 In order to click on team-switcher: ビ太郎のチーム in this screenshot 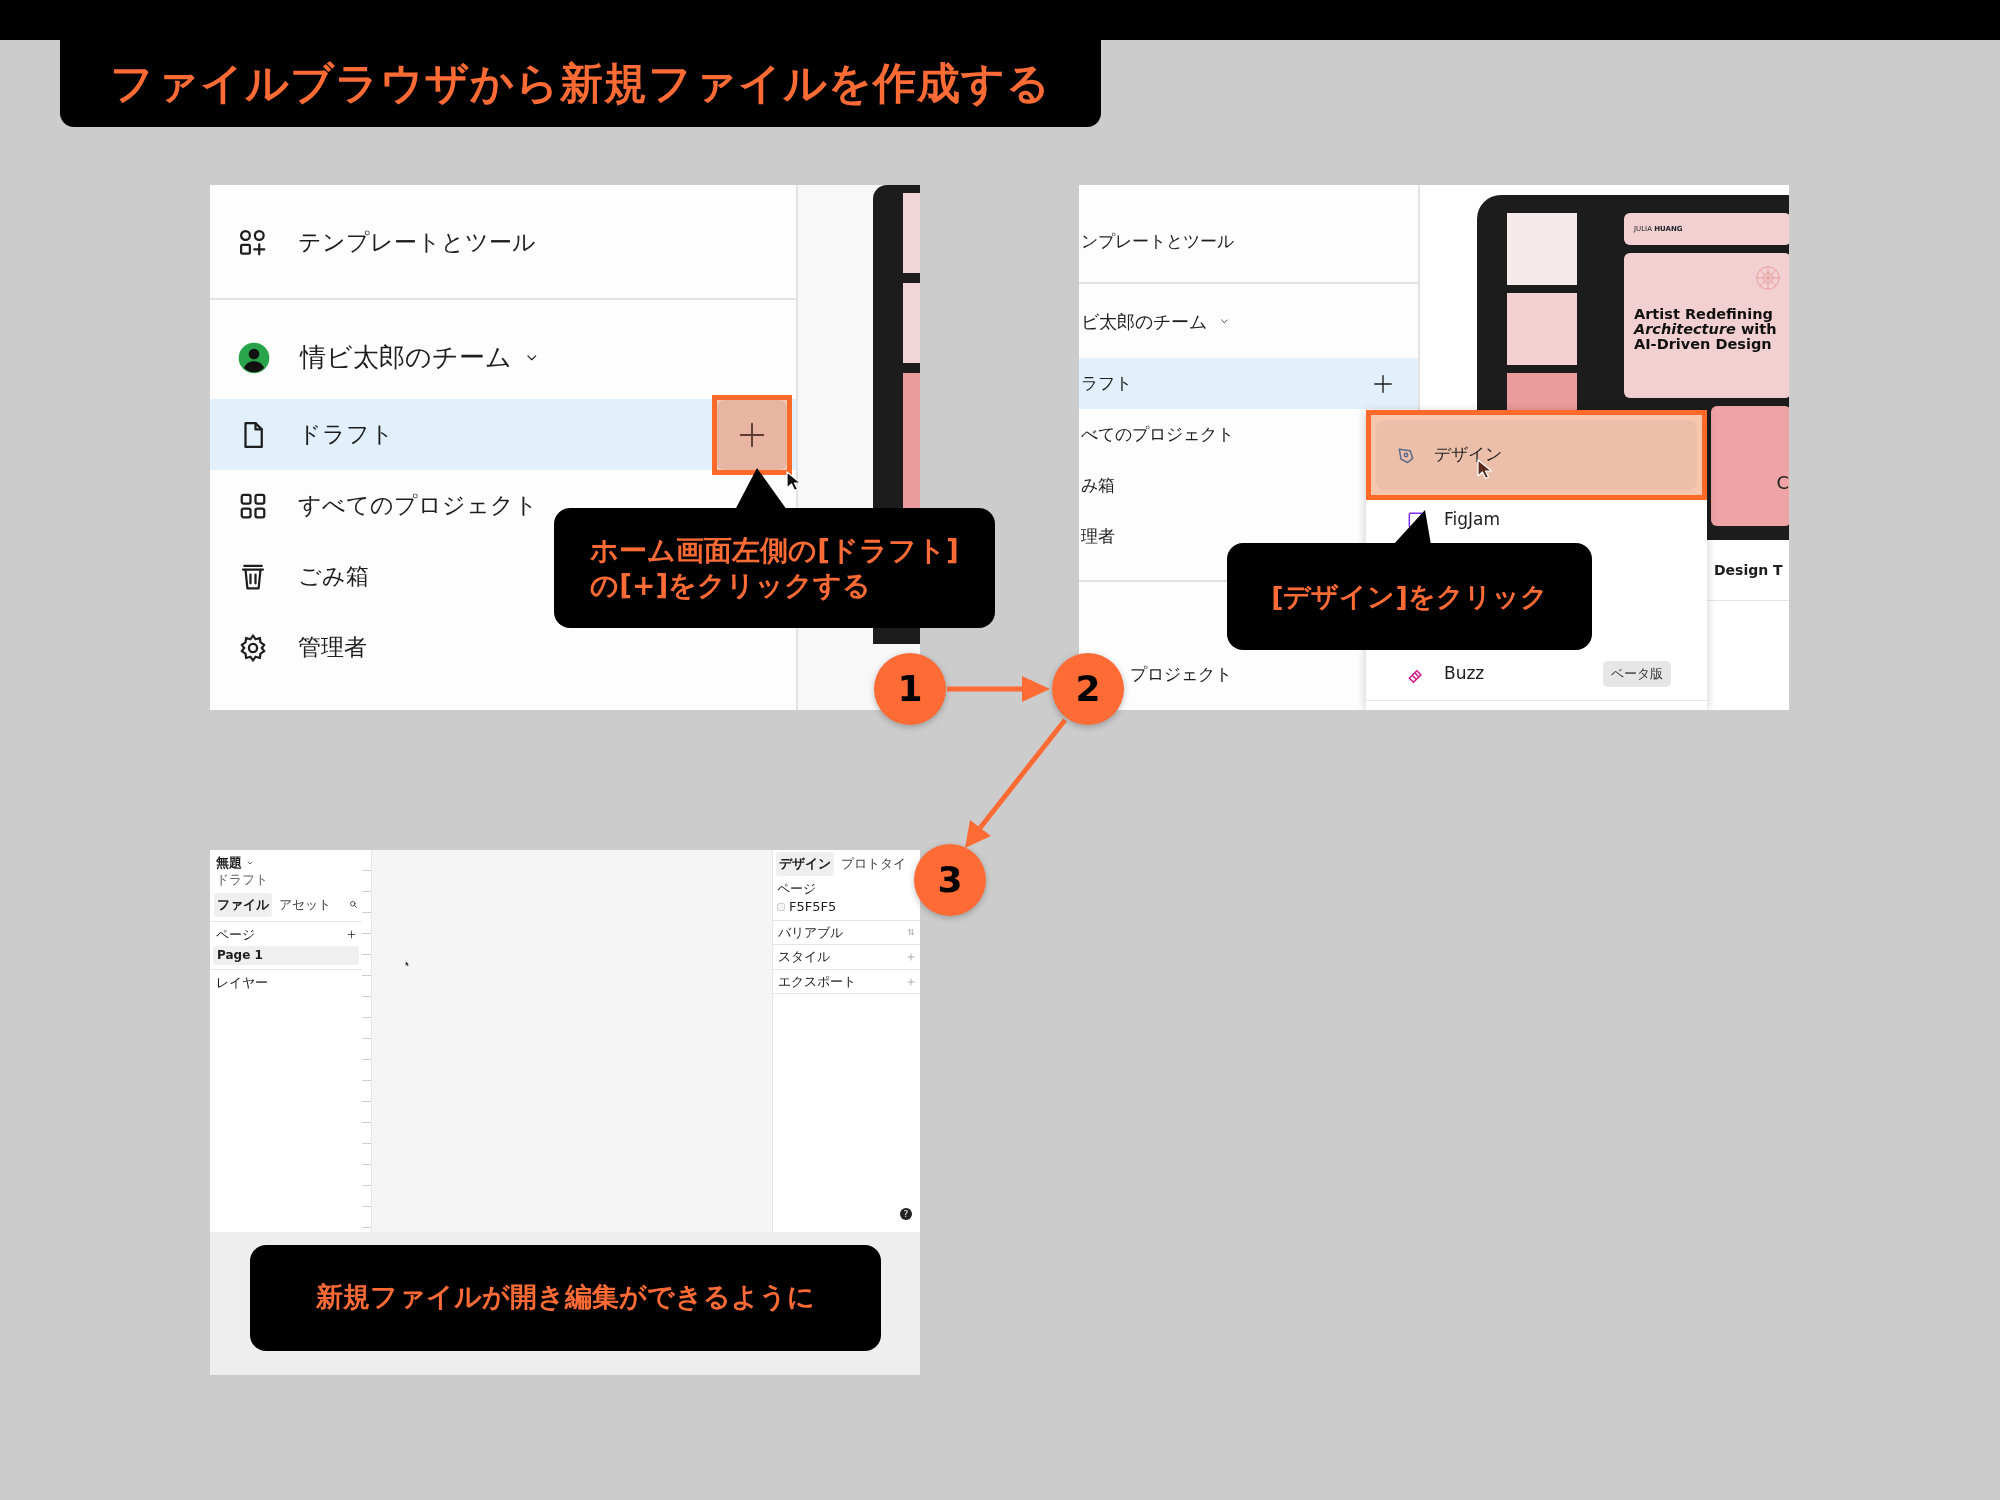, I will do `click(1248, 321)`.